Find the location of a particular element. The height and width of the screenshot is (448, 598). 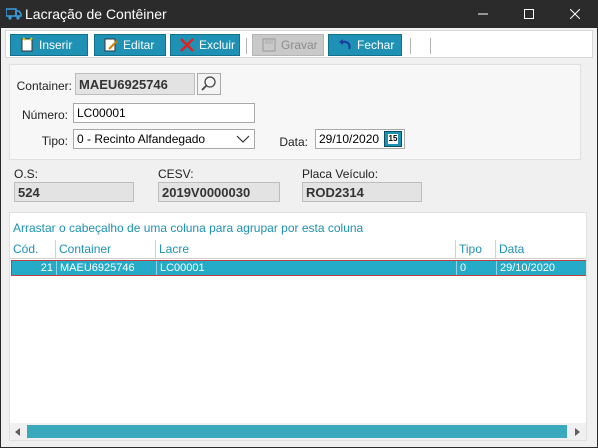

container-field: MAEU6925746 is located at coordinates (135, 84).